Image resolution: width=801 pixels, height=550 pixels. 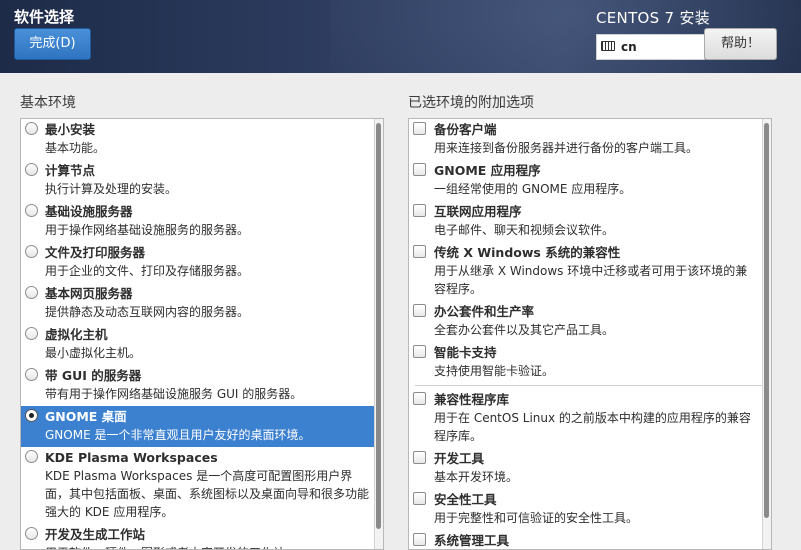 What do you see at coordinates (147, 271) in the screenshot?
I see `environment-description: 用于企业的文件、打印及存储服务器。` at bounding box center [147, 271].